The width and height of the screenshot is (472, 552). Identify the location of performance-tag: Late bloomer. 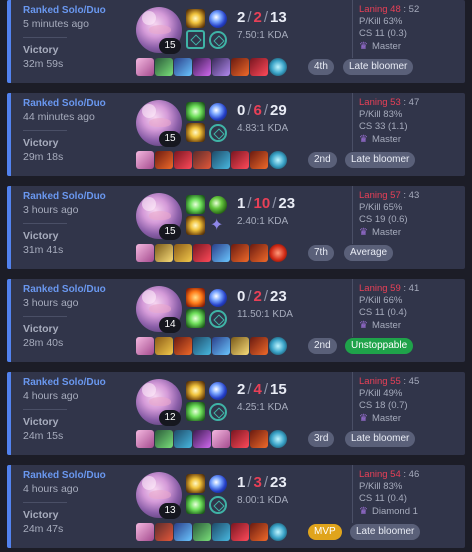
(378, 67).